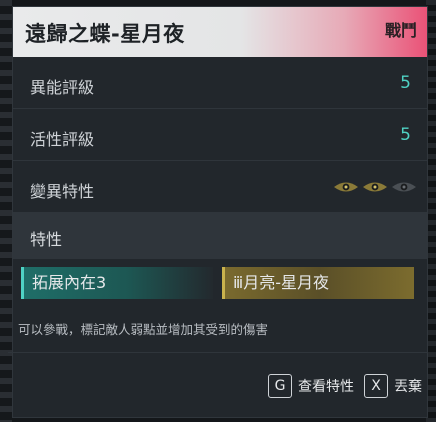 The height and width of the screenshot is (422, 436). Describe the element at coordinates (280, 386) in the screenshot. I see `key-g-icon: G` at that location.